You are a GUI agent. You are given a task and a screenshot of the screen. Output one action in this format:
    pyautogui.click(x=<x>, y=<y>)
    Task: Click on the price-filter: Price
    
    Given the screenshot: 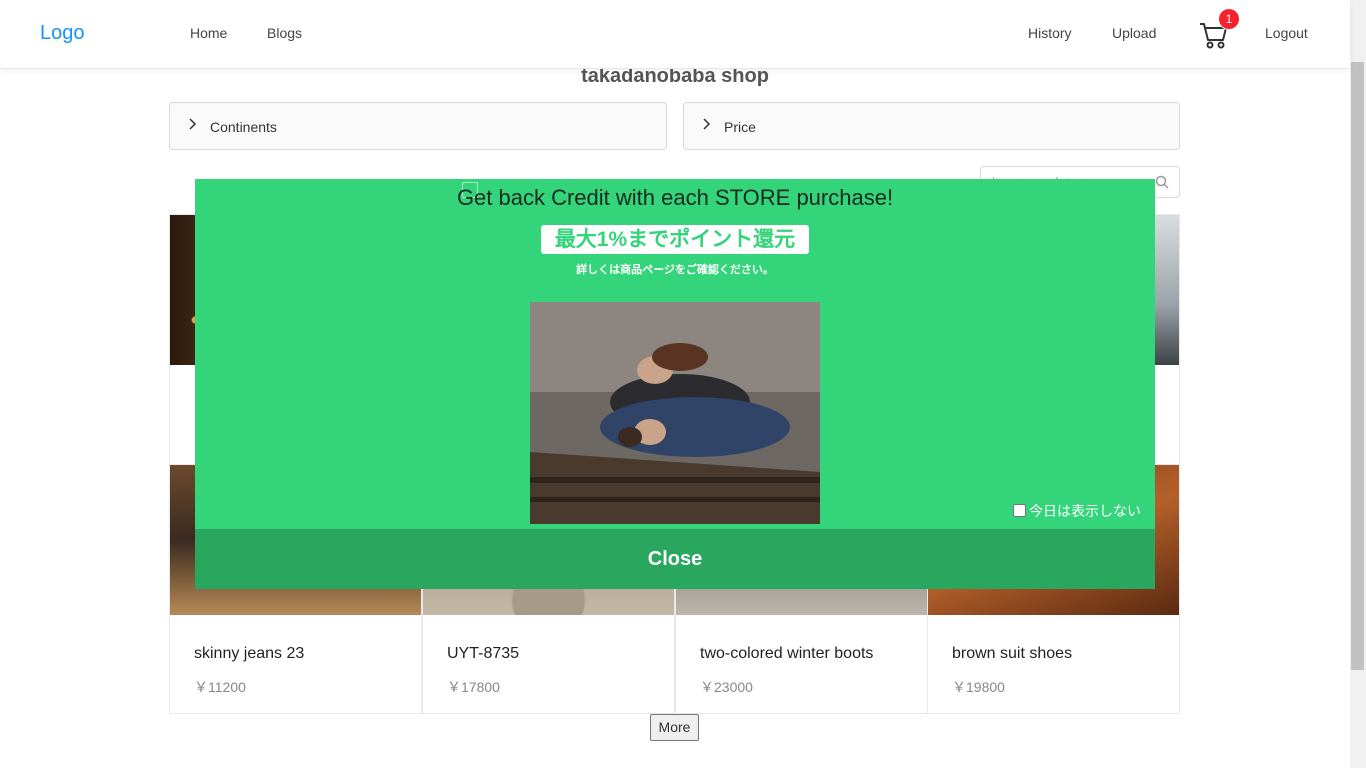 What is the action you would take?
    pyautogui.click(x=931, y=126)
    